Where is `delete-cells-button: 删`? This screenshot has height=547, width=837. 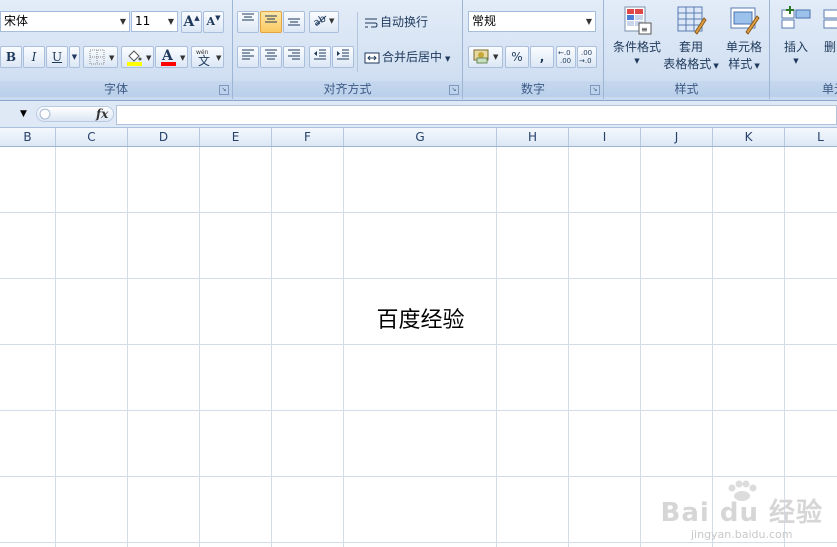 delete-cells-button: 删 is located at coordinates (828, 29).